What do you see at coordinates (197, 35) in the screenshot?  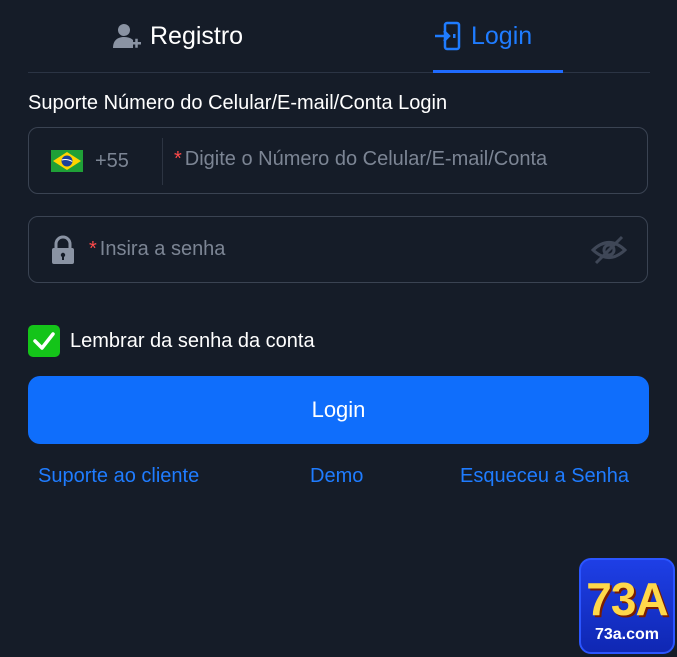 I see `tab-registro-label: Registro` at bounding box center [197, 35].